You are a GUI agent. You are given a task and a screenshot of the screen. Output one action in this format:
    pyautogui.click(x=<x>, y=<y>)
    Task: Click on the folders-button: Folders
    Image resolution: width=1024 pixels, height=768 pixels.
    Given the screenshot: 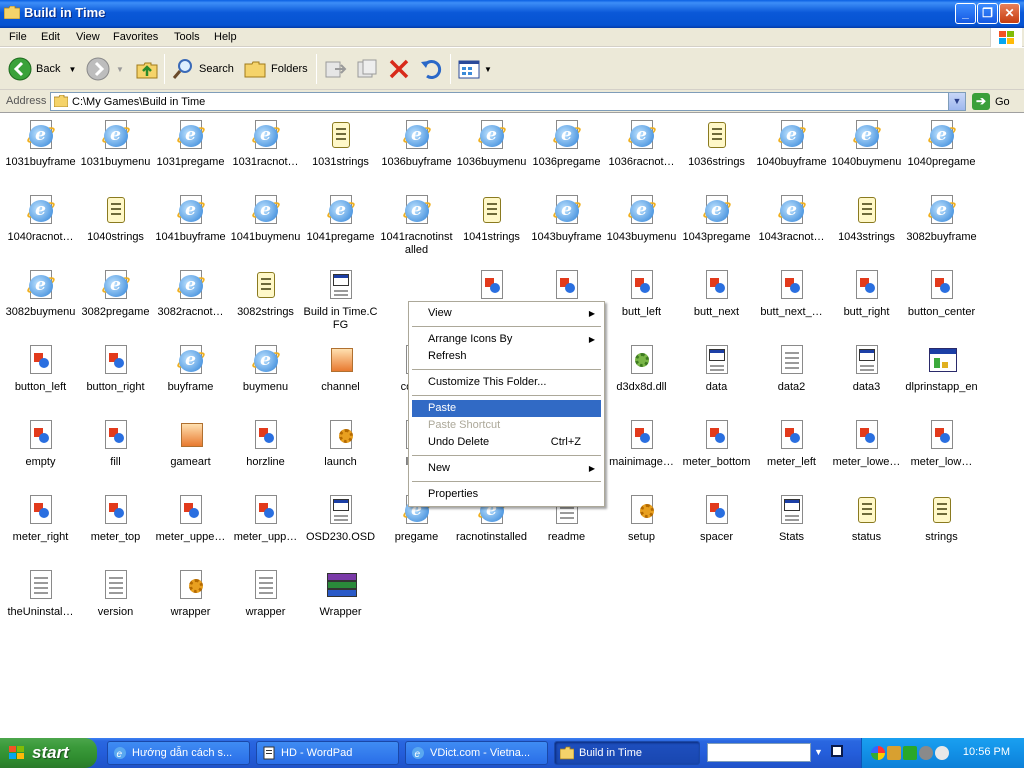 What is the action you would take?
    pyautogui.click(x=275, y=69)
    